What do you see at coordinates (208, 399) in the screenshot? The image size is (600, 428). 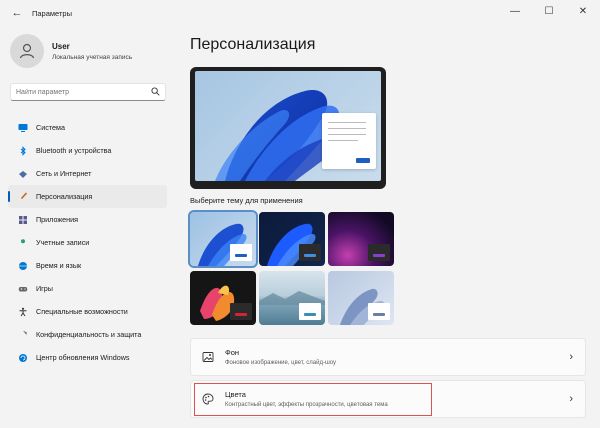 I see `palette-icon` at bounding box center [208, 399].